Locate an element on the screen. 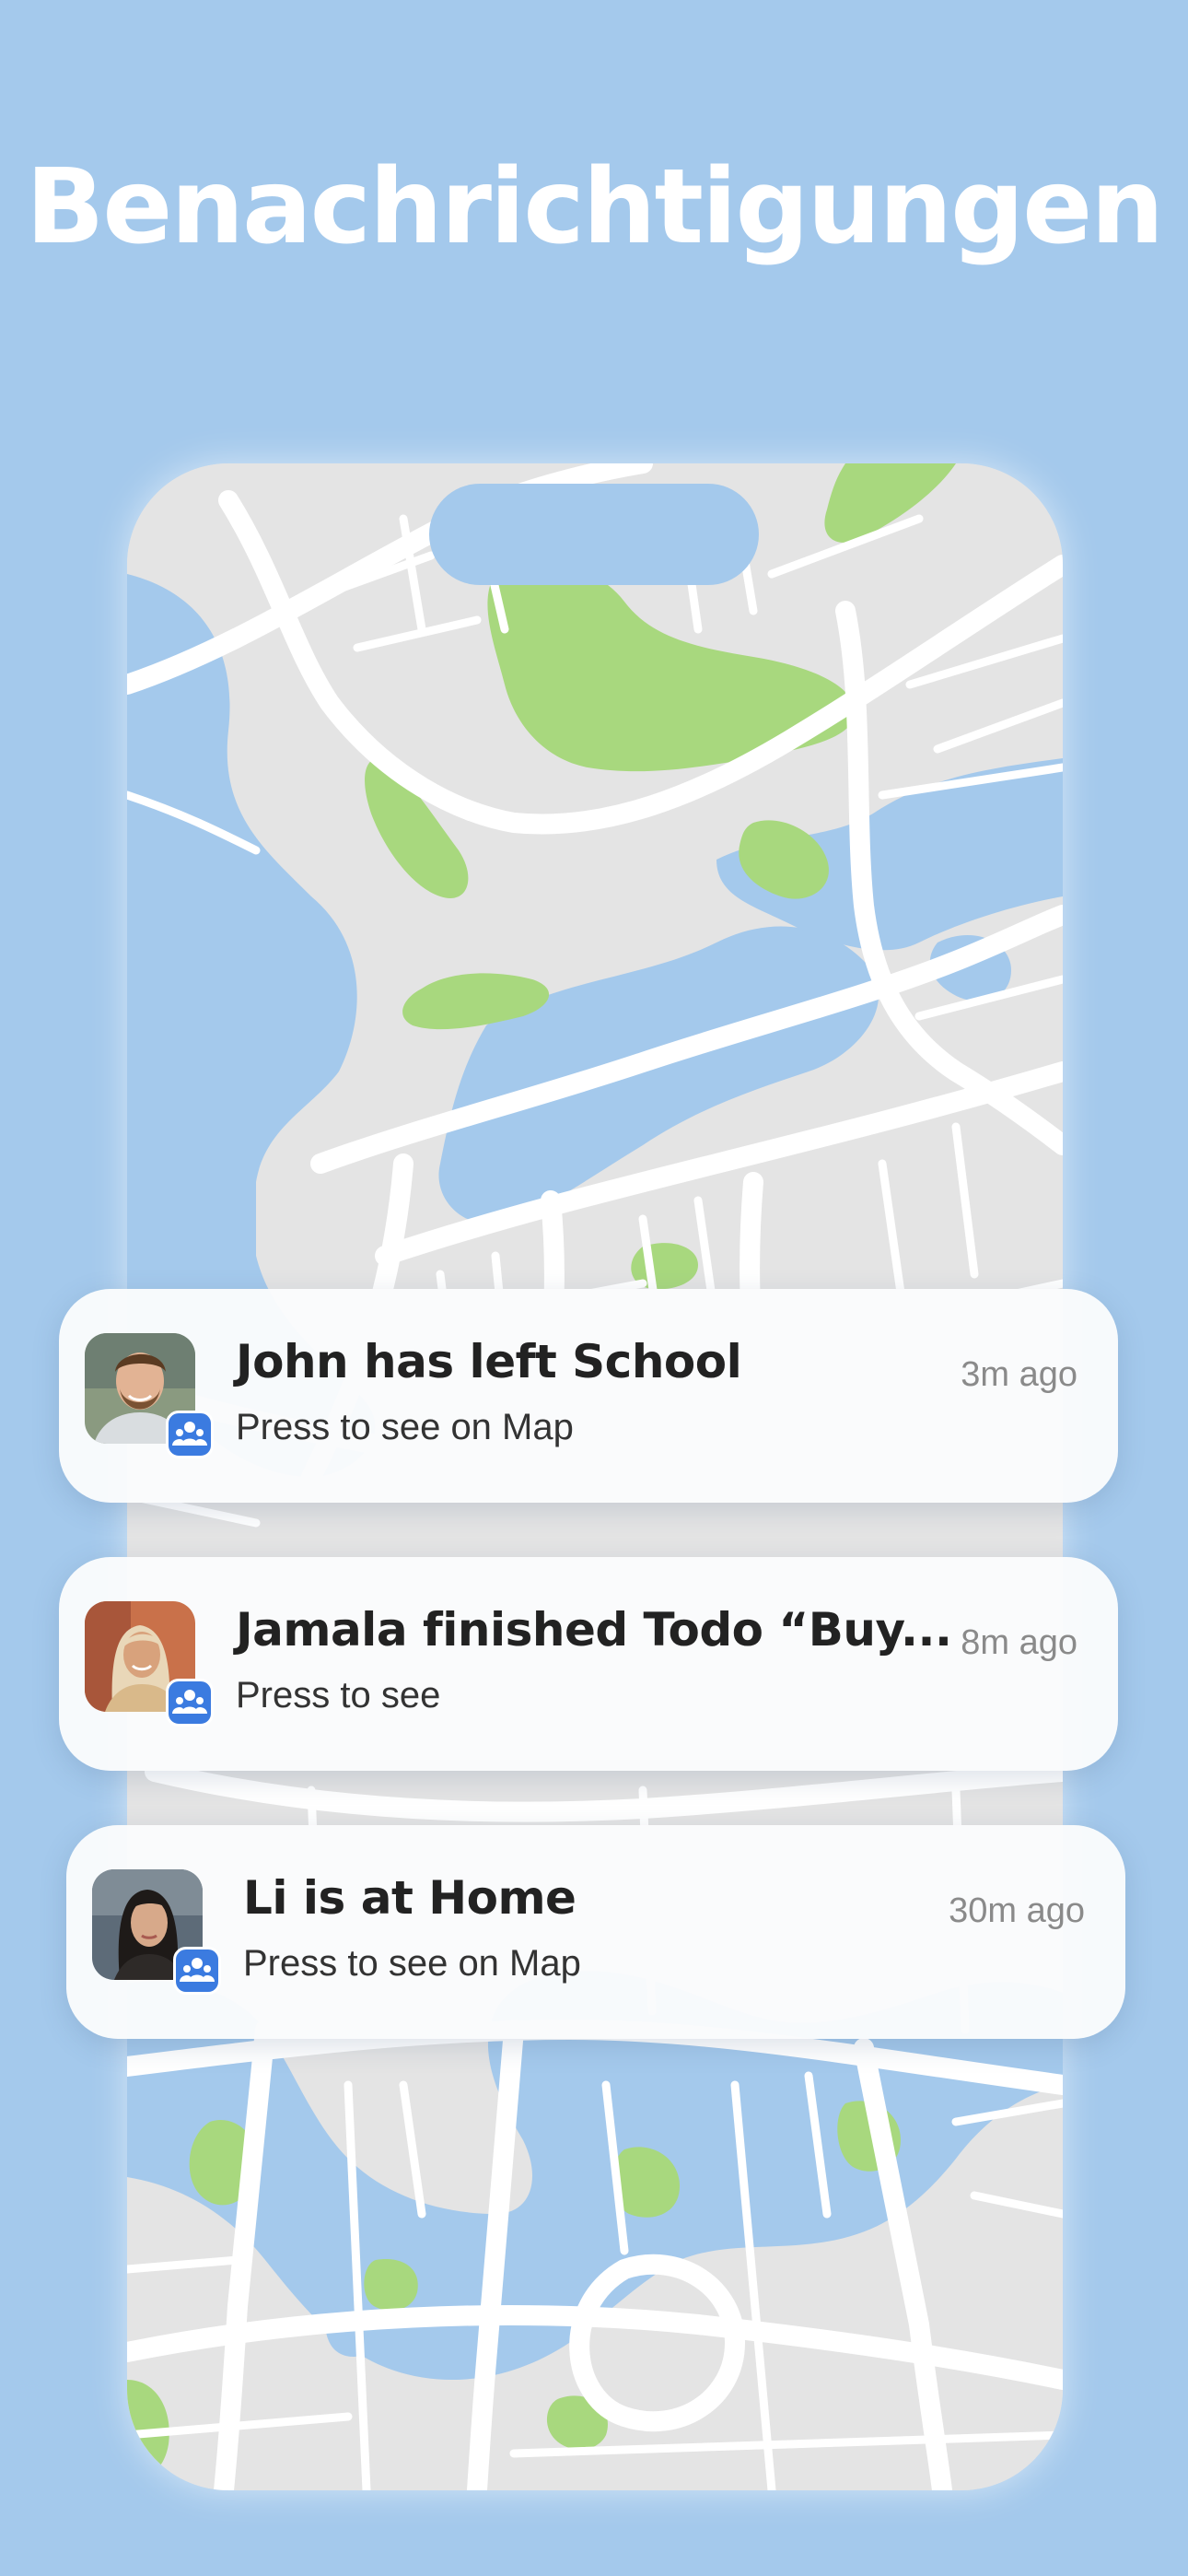 The image size is (1188, 2576). page-title: Benachrichtigungen is located at coordinates (595, 207).